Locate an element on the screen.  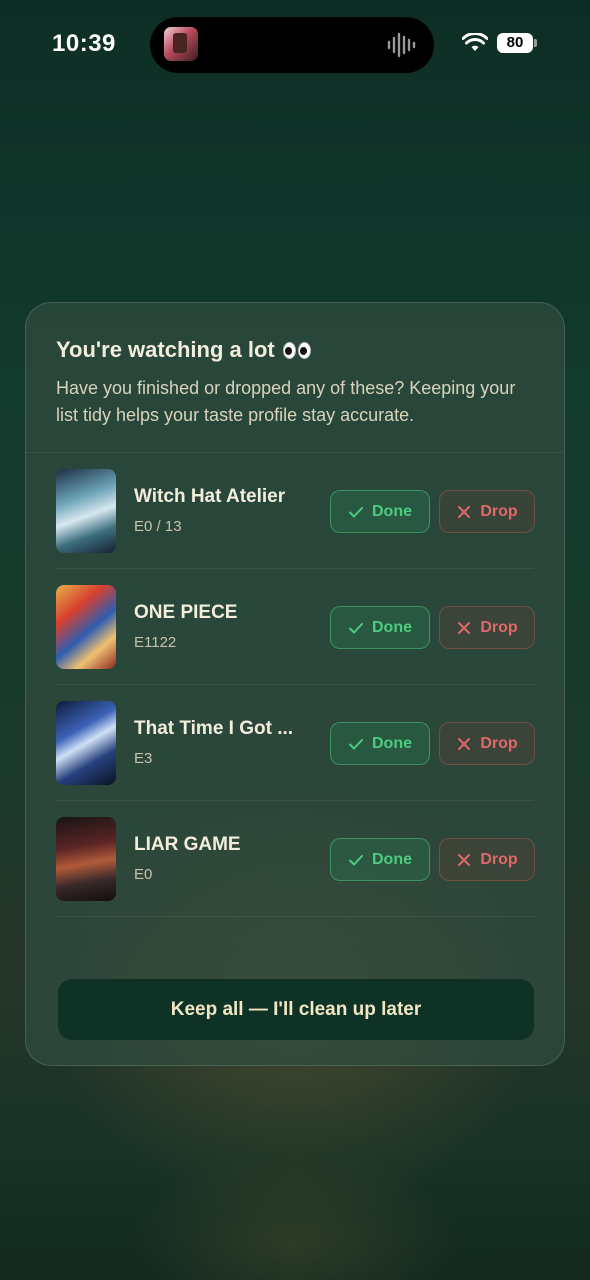
item-info: Witch Hat Atelier E0 / 13 is located at coordinates (222, 510).